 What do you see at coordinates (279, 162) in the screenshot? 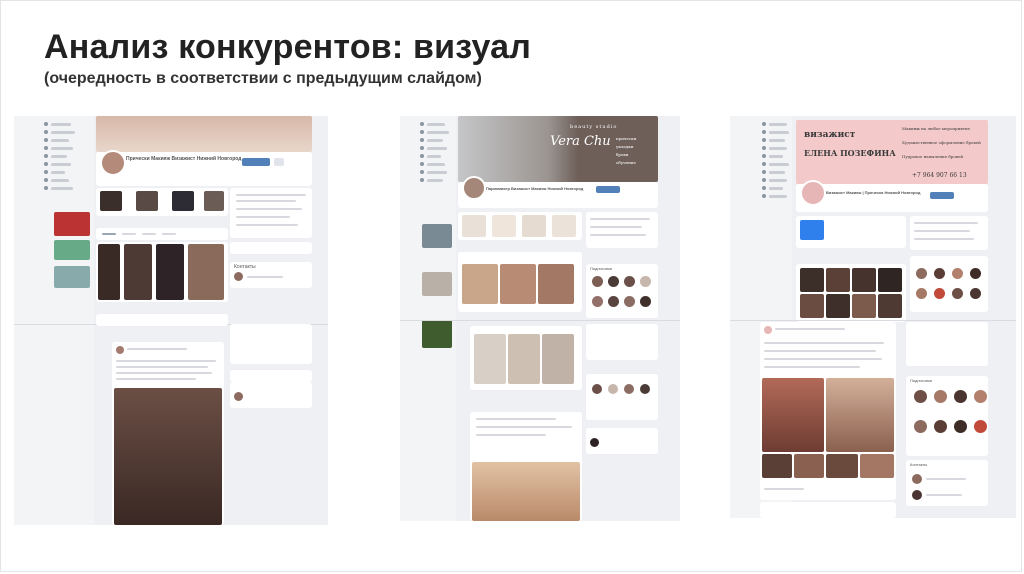
I see `message-button` at bounding box center [279, 162].